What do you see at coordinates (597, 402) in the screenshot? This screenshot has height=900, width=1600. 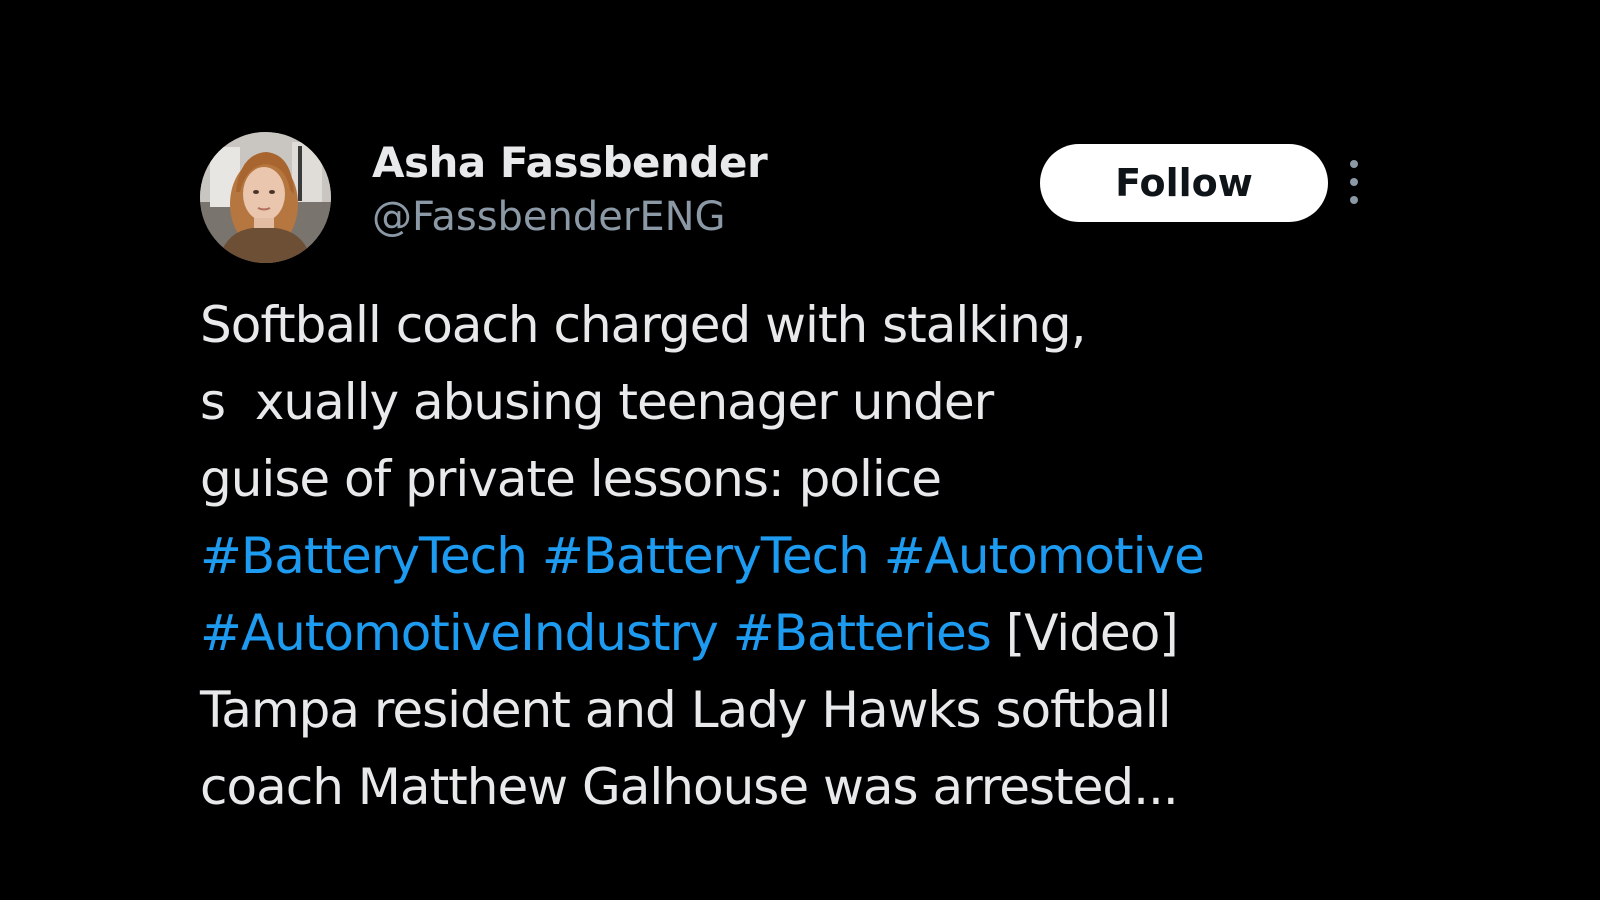 I see `tweet-line: s xually abusing teenager under` at bounding box center [597, 402].